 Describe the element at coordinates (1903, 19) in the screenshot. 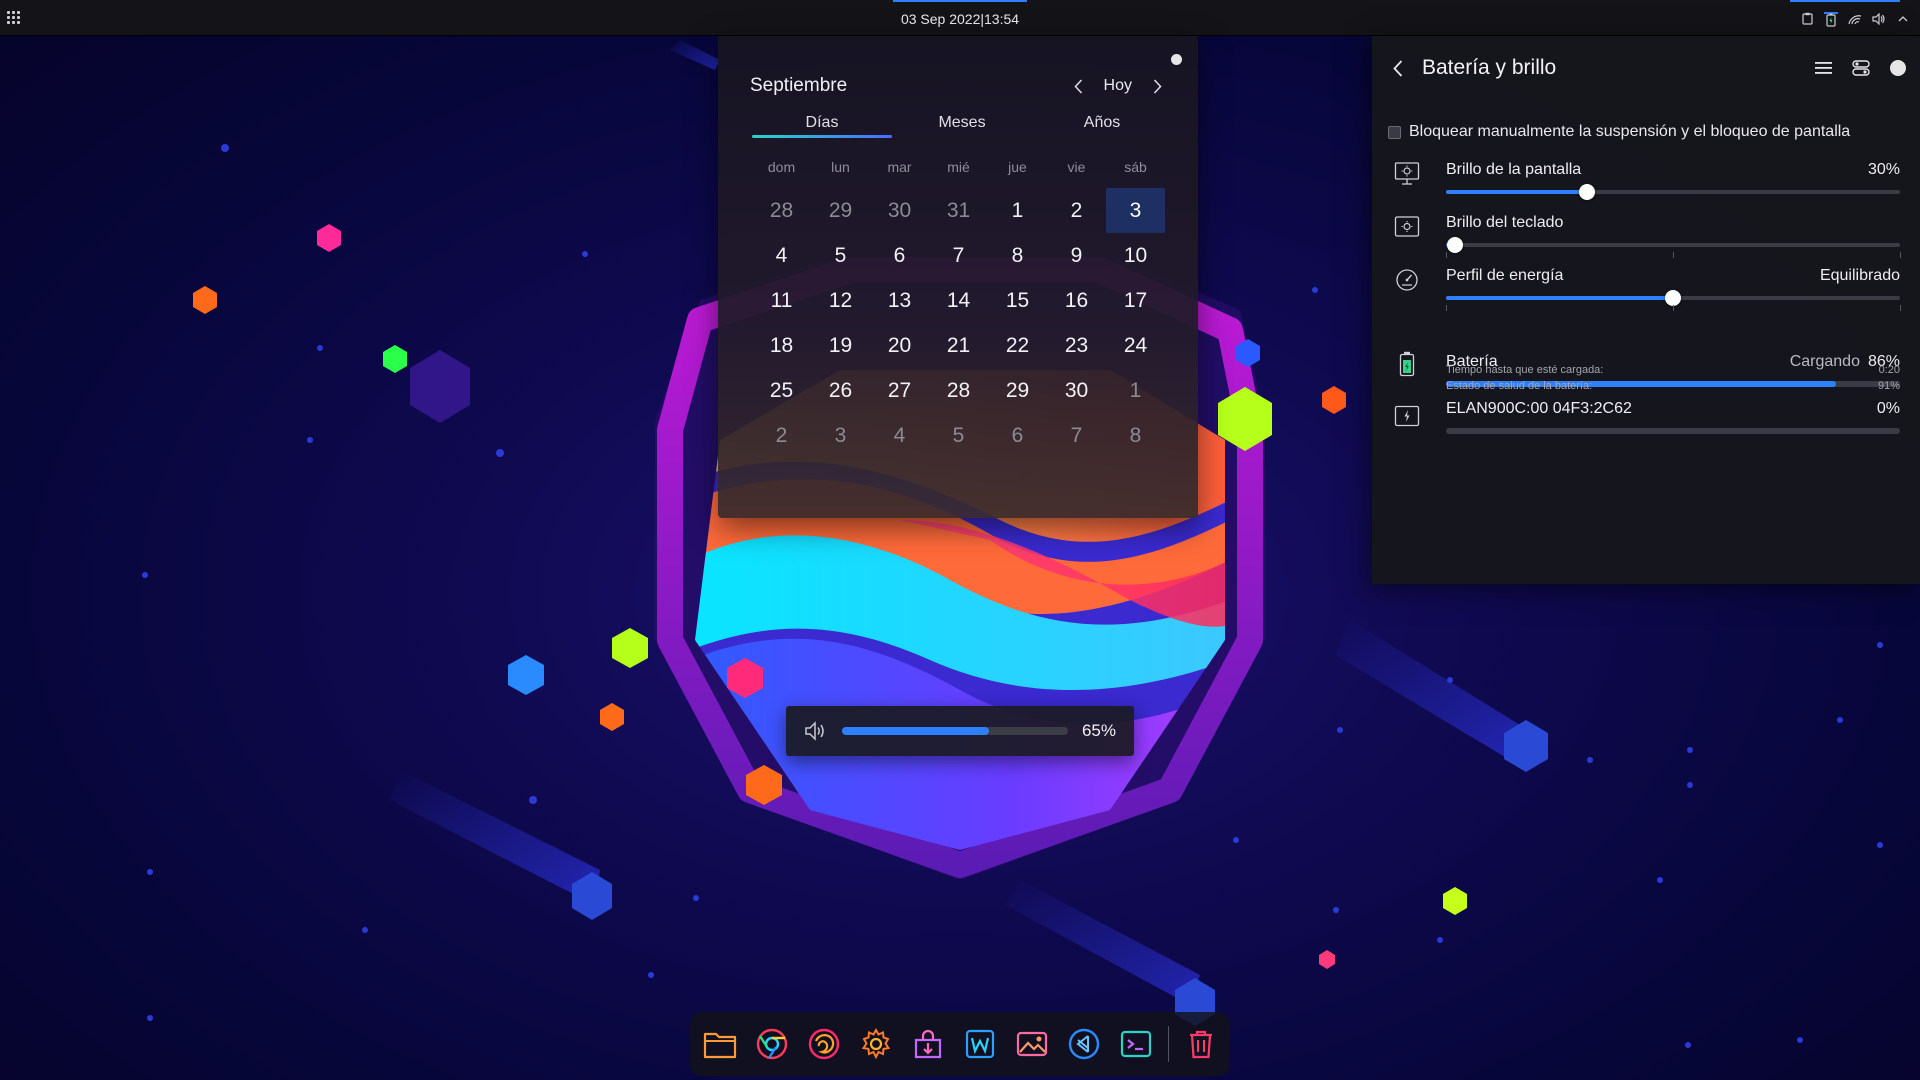

I see `chevron-up-icon` at that location.